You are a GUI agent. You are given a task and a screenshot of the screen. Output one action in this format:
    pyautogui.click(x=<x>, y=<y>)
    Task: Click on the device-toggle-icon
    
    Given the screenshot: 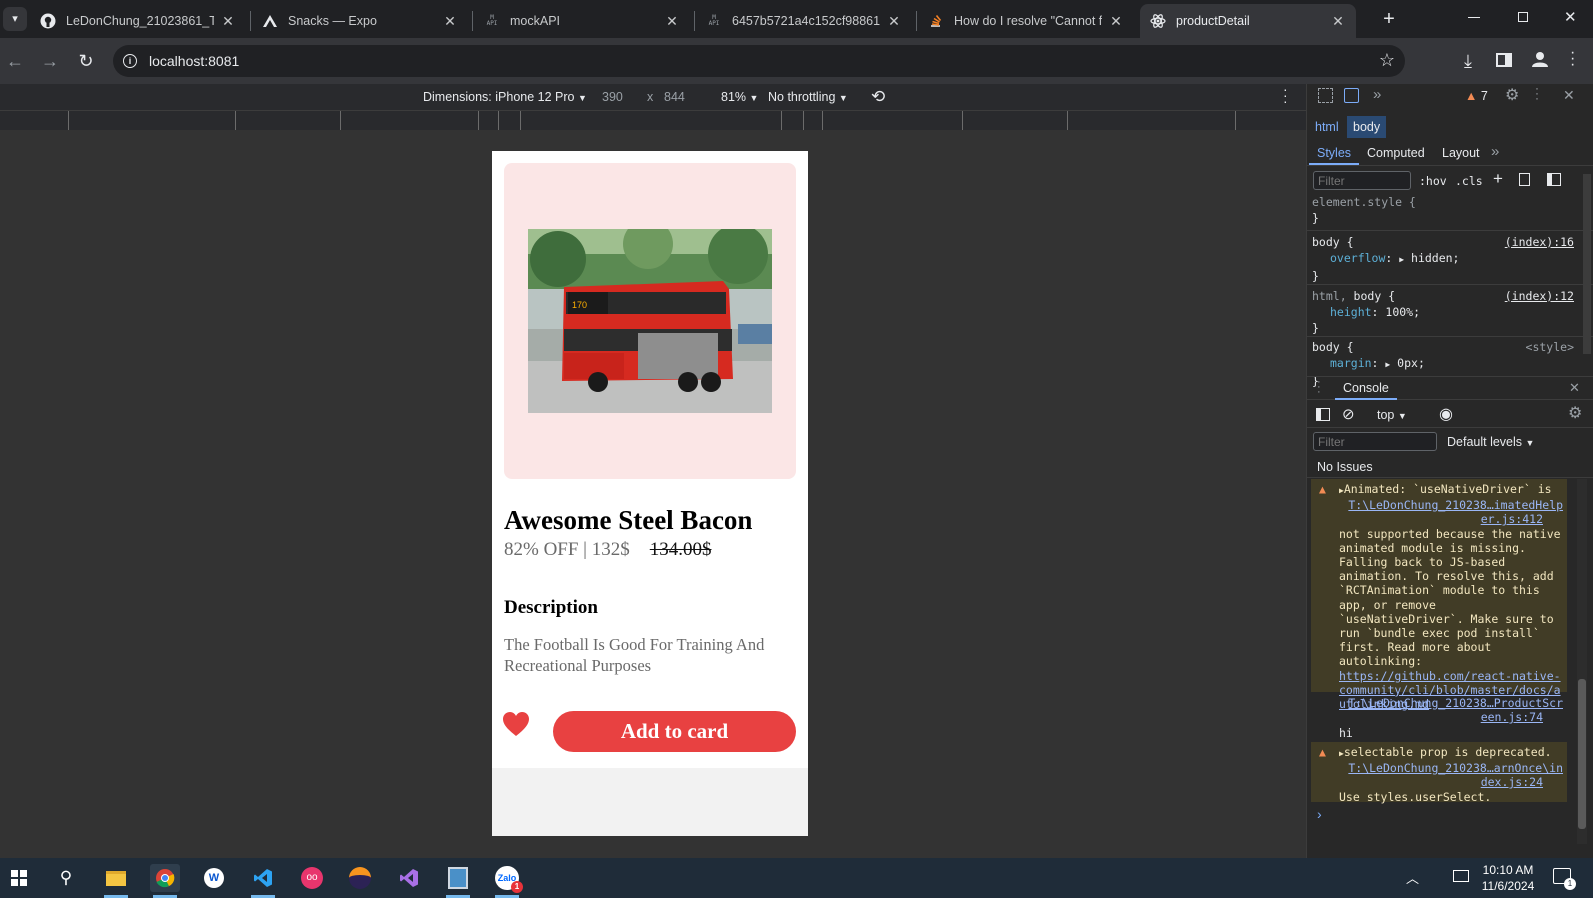 What is the action you would take?
    pyautogui.click(x=1351, y=95)
    